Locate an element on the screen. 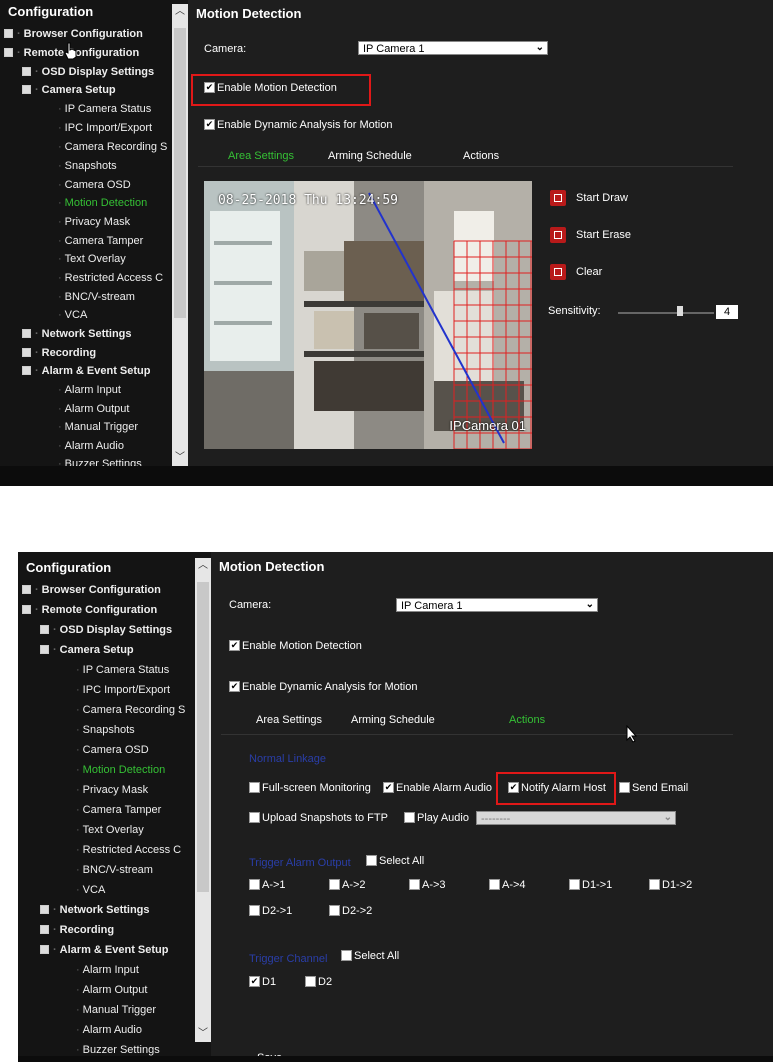 Image resolution: width=773 pixels, height=1062 pixels. tree-remote-configuration: · Remote Configuration is located at coordinates (89, 610).